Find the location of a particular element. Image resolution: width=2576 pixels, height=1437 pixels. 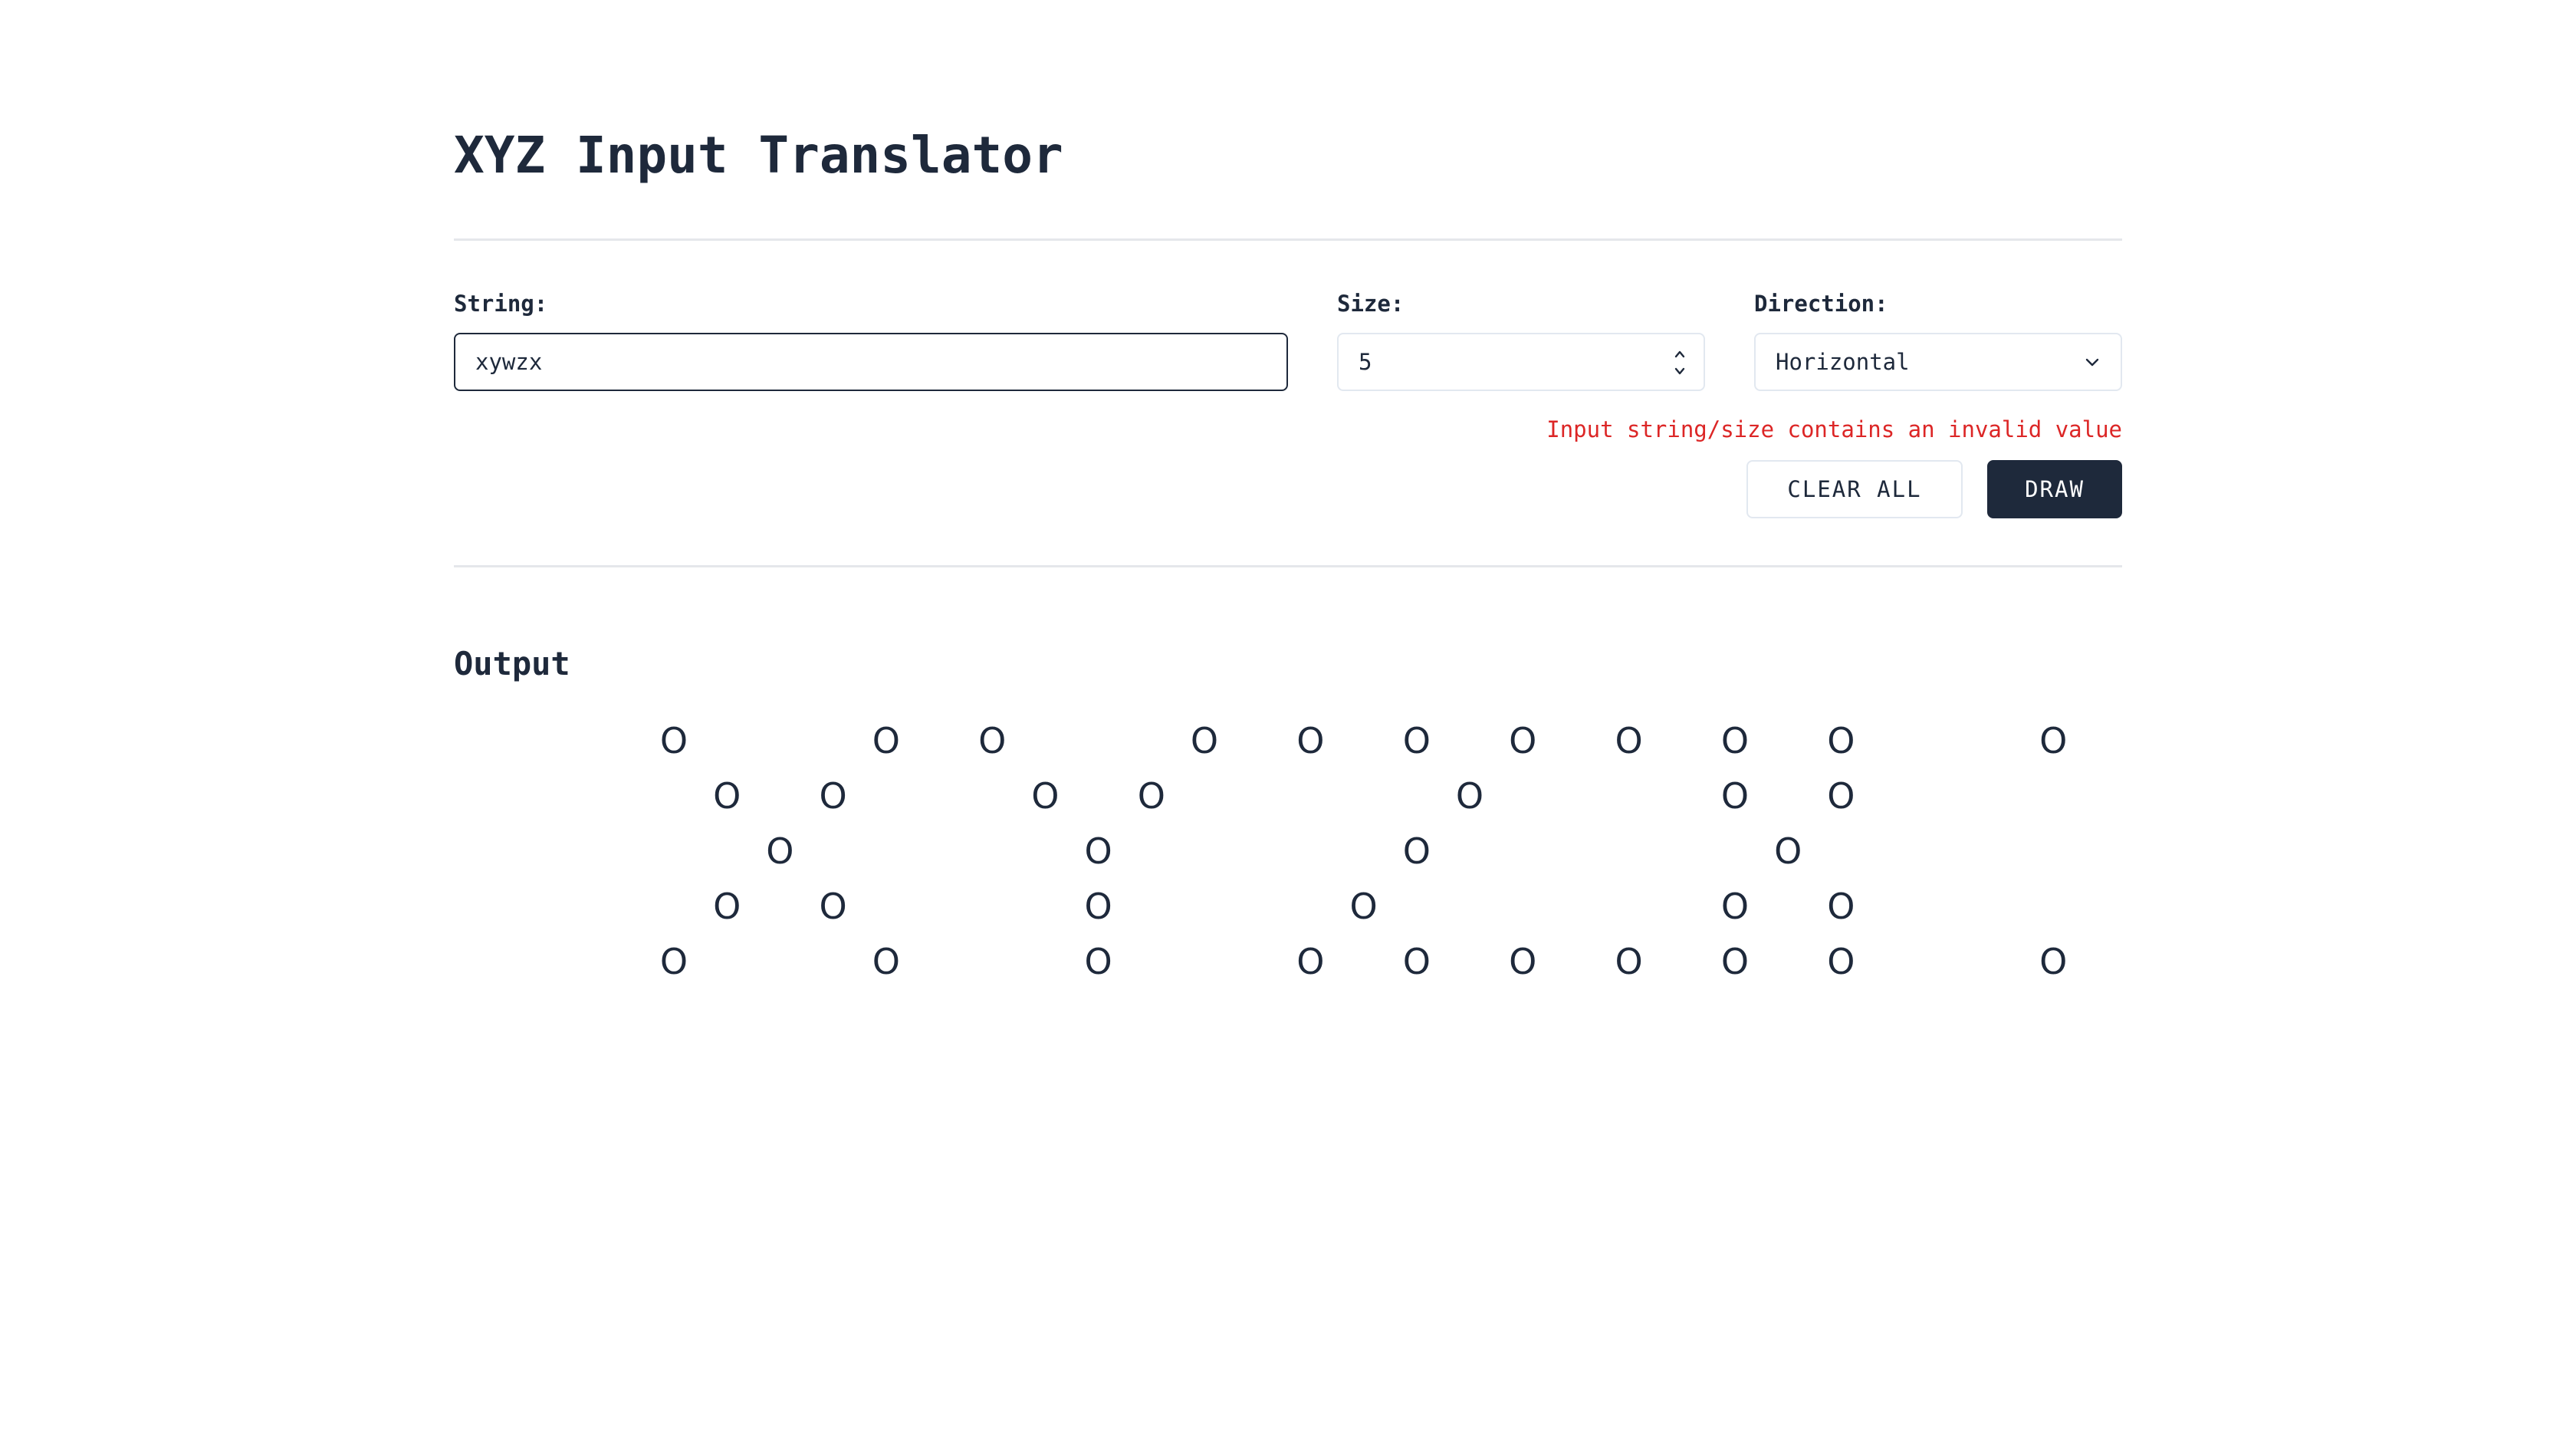

up-down-arrows-icon is located at coordinates (1680, 362).